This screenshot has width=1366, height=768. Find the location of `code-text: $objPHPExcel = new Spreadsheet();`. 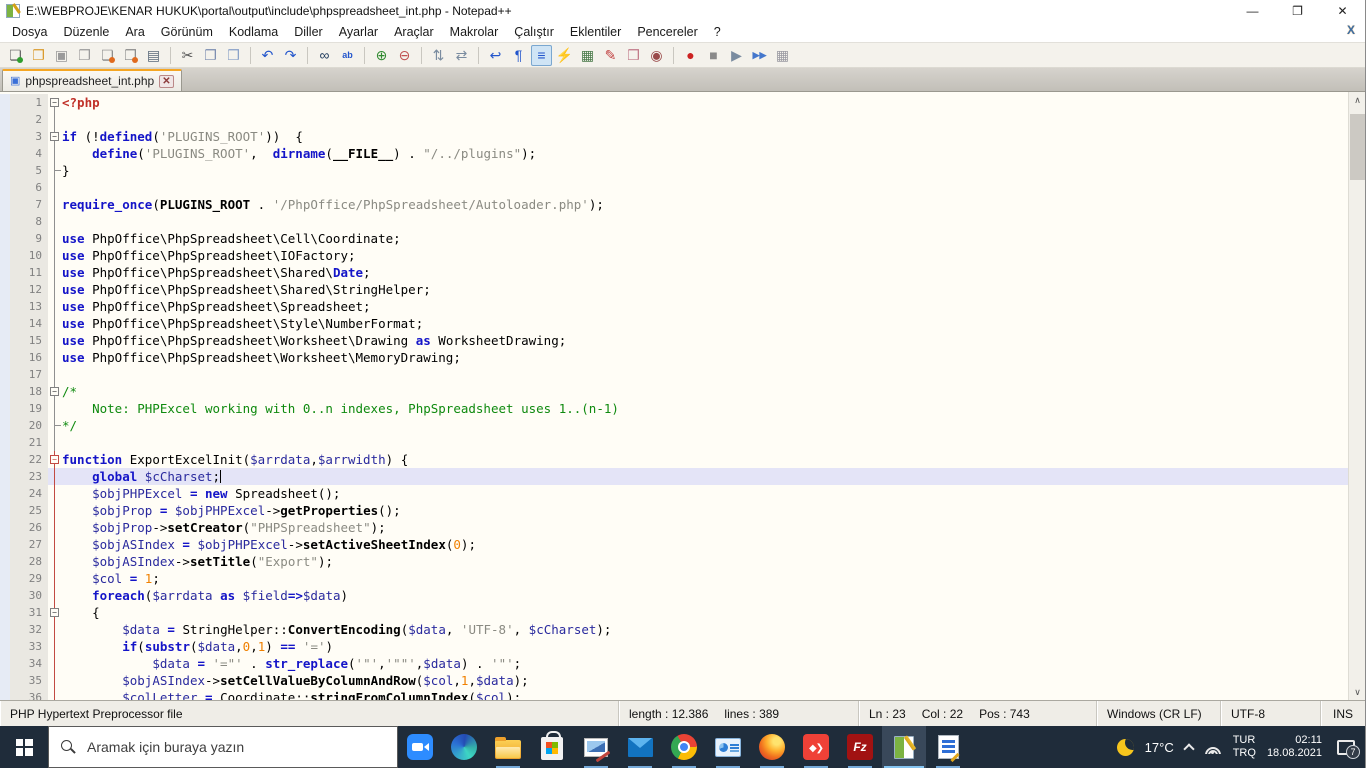

code-text: $objPHPExcel = new Spreadsheet(); is located at coordinates (705, 493).